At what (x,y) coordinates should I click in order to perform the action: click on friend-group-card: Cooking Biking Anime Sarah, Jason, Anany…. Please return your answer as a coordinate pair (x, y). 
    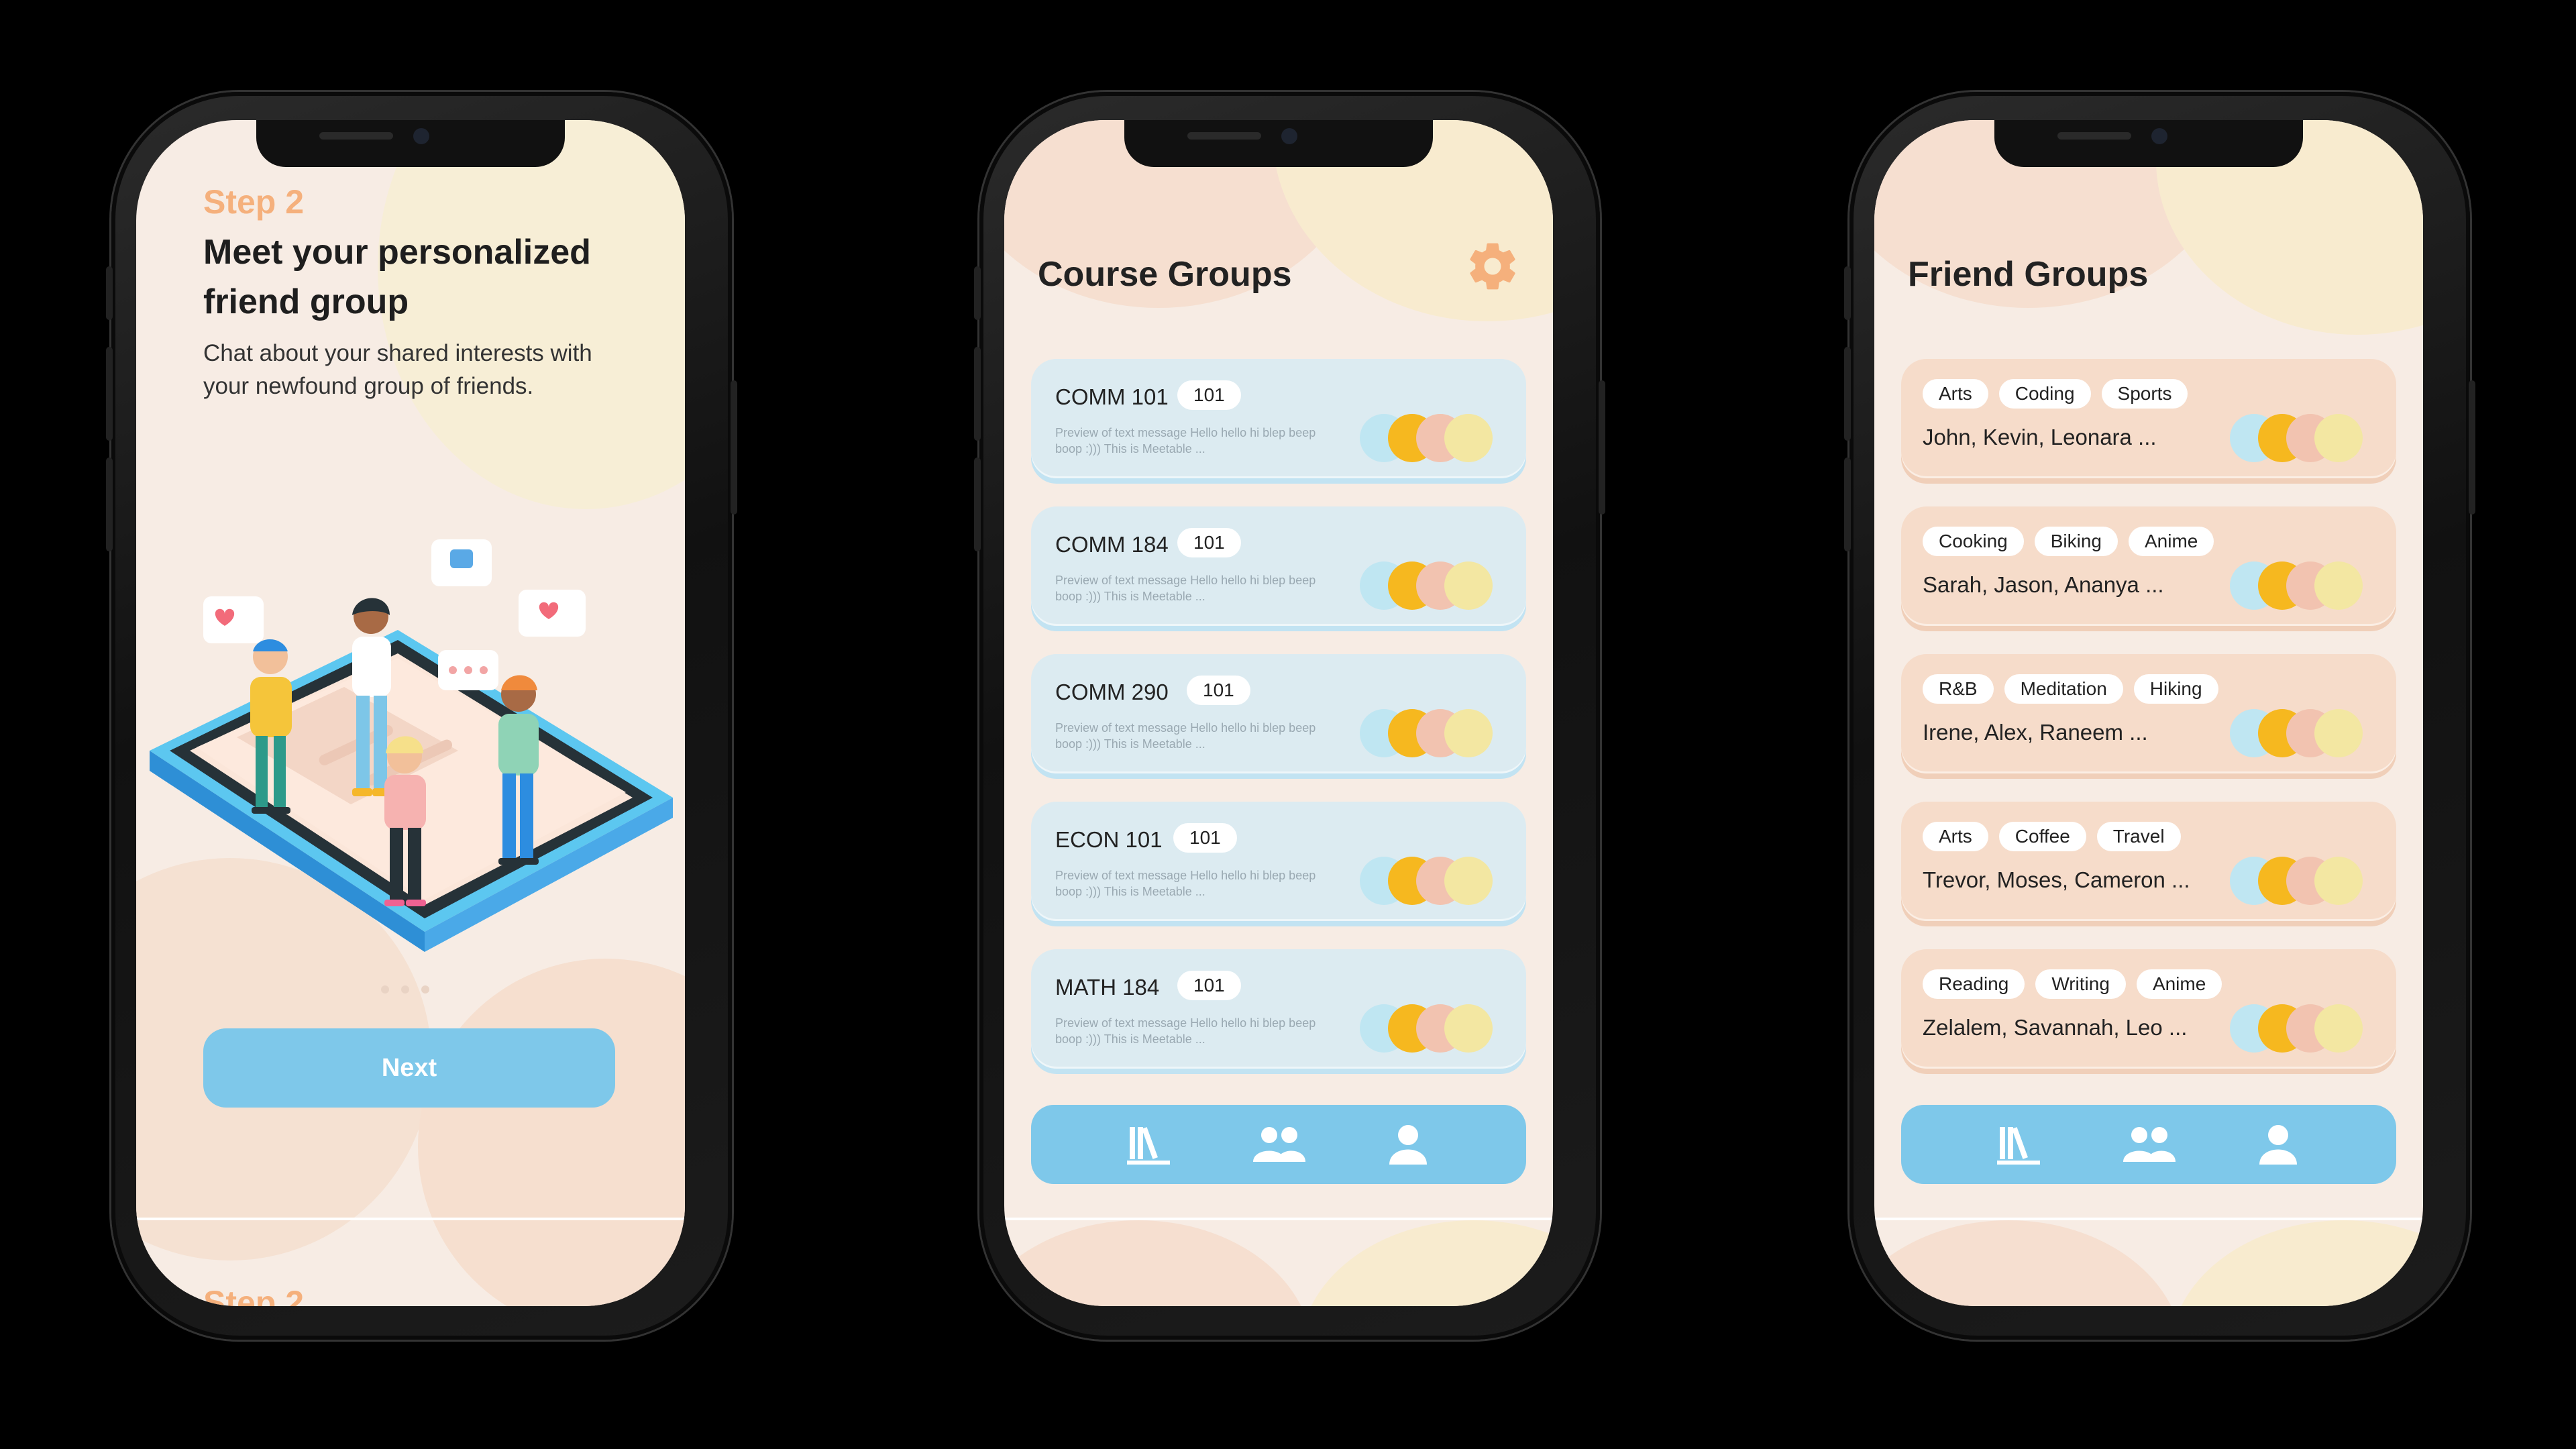
    Looking at the image, I should click on (2148, 566).